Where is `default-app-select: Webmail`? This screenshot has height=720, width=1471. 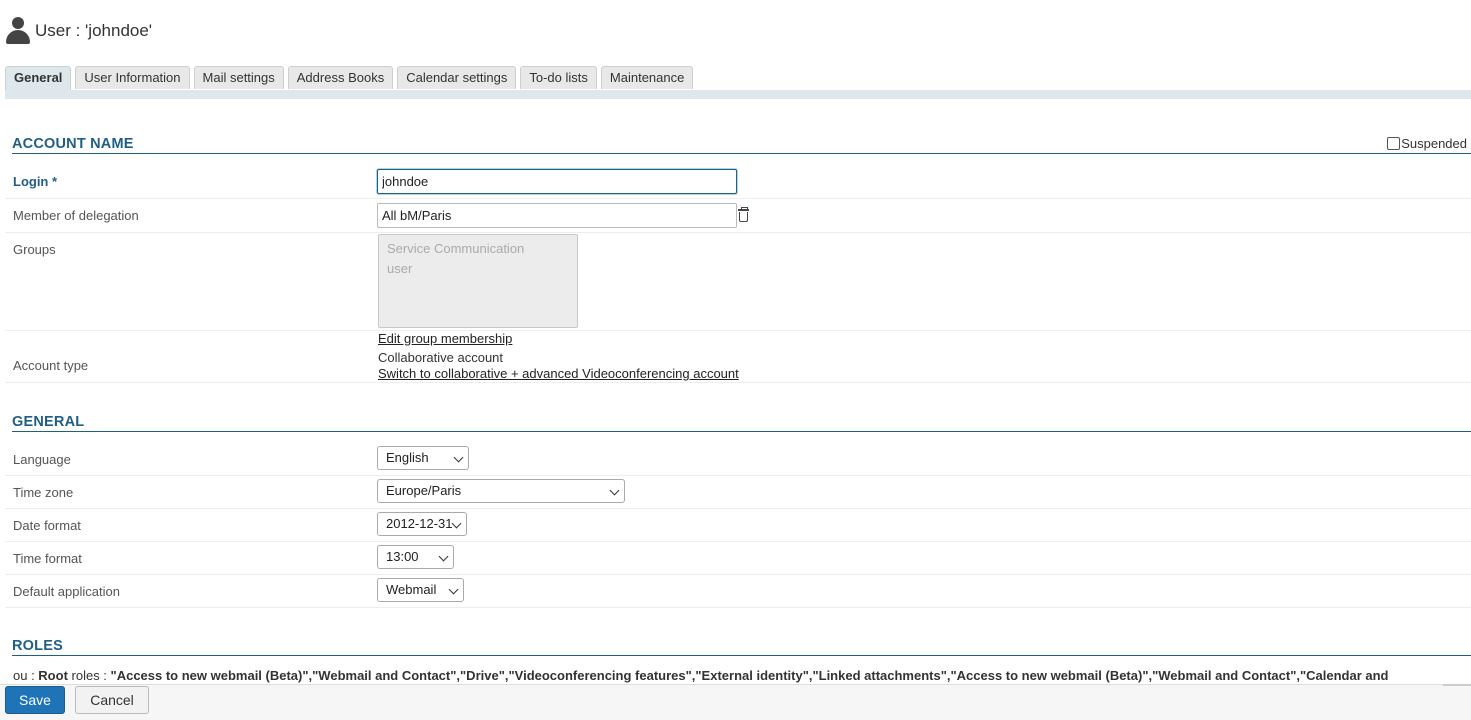 default-app-select: Webmail is located at coordinates (420, 590).